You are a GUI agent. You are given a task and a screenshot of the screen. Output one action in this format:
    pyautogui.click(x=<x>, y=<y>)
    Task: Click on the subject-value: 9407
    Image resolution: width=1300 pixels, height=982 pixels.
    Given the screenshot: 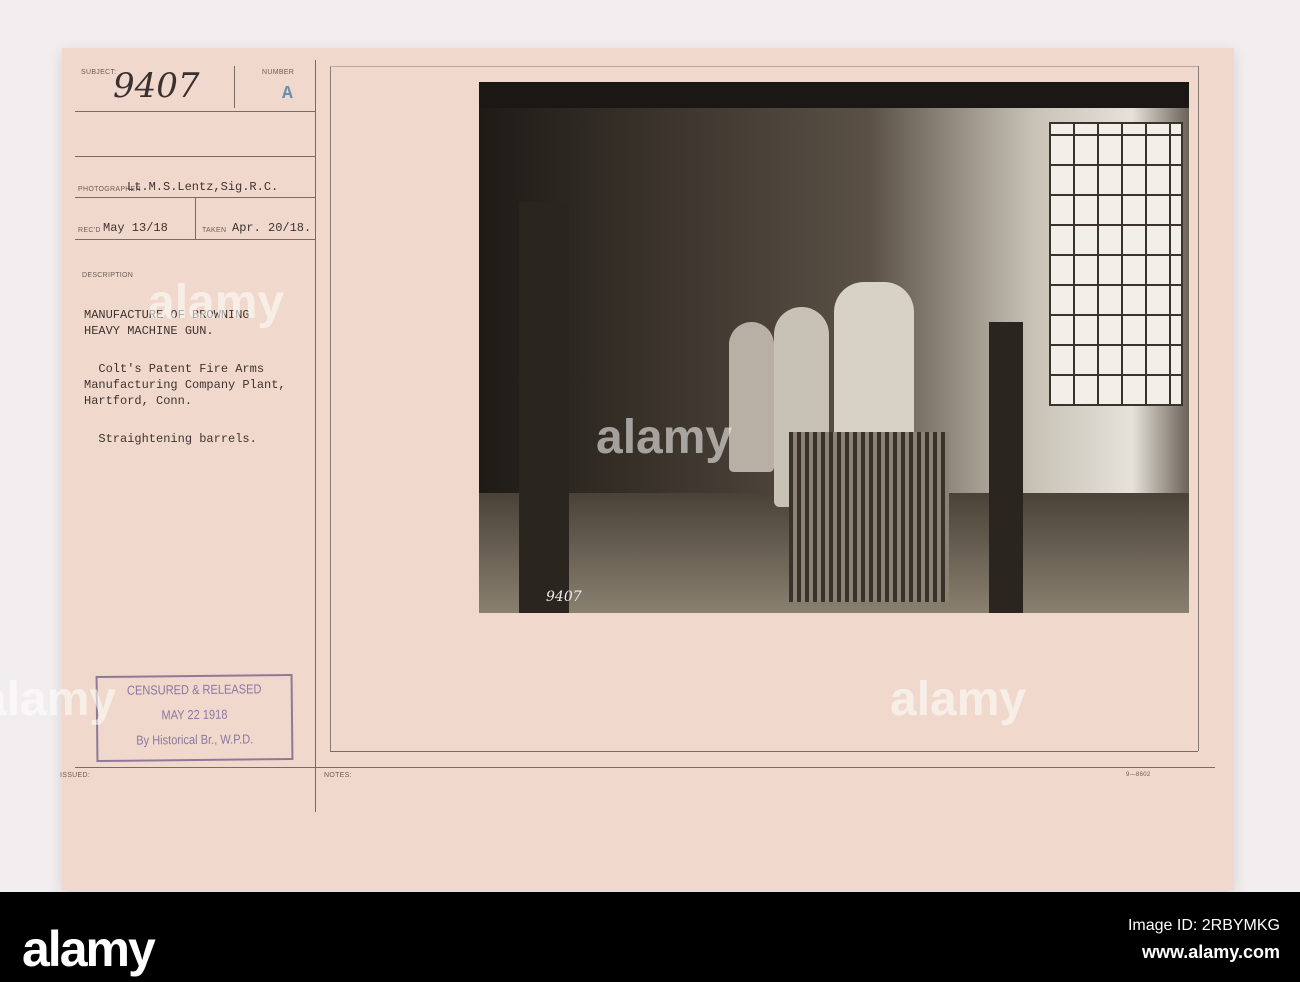 What is the action you would take?
    pyautogui.click(x=156, y=86)
    